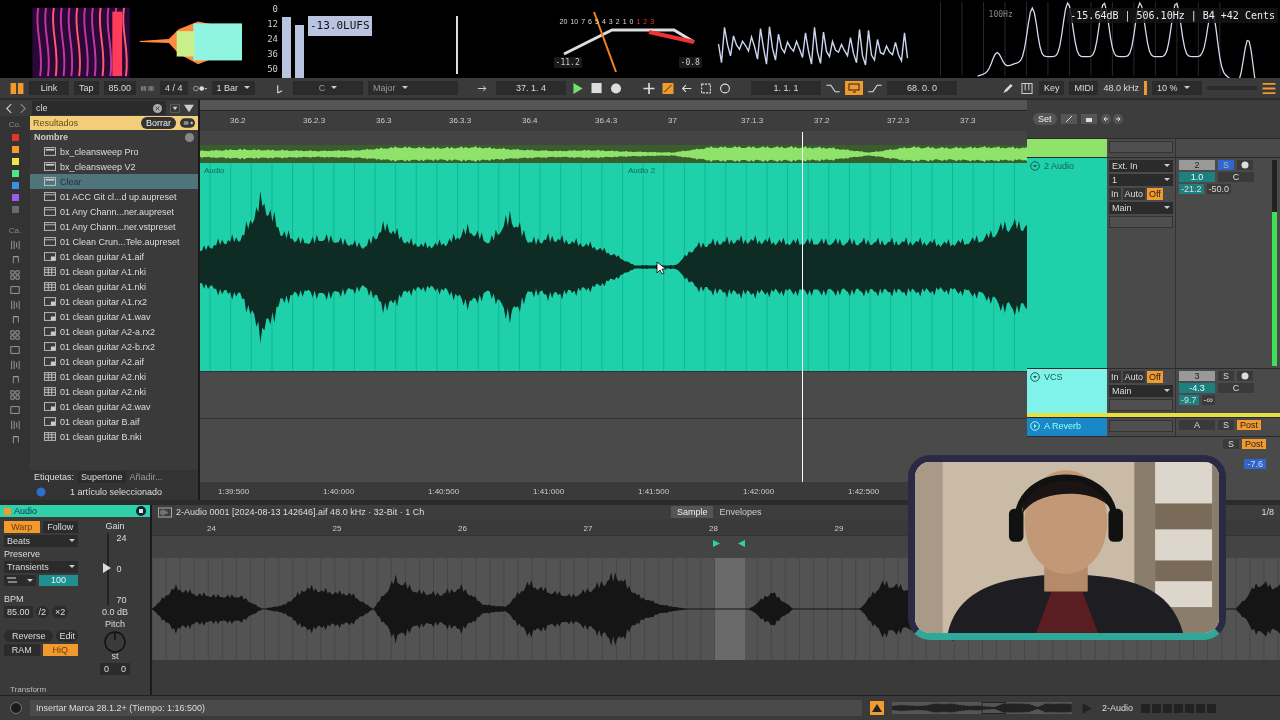  Describe the element at coordinates (17, 88) in the screenshot. I see `view-toggle-icon` at that location.